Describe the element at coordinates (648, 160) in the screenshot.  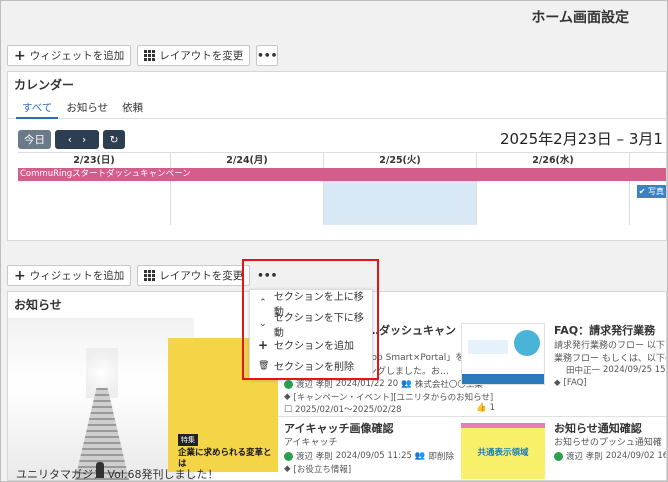
I see `day-header` at that location.